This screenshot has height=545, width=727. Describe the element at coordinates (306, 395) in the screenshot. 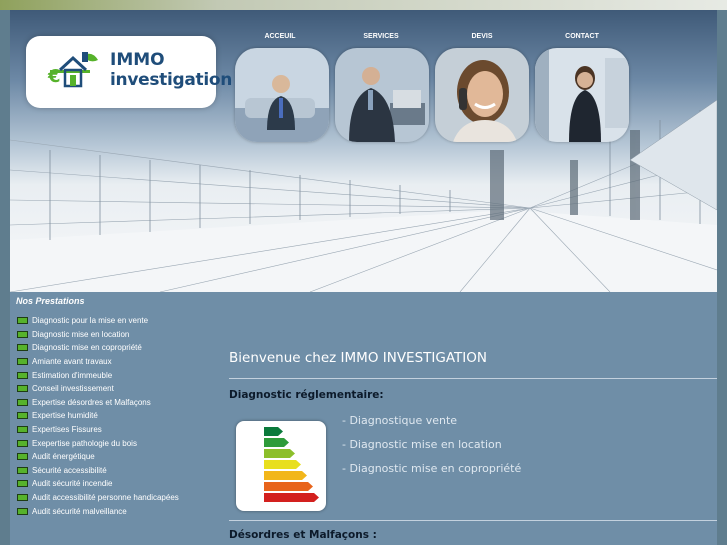

I see `section-title-diagnostic: Diagnostic réglementaire:` at that location.